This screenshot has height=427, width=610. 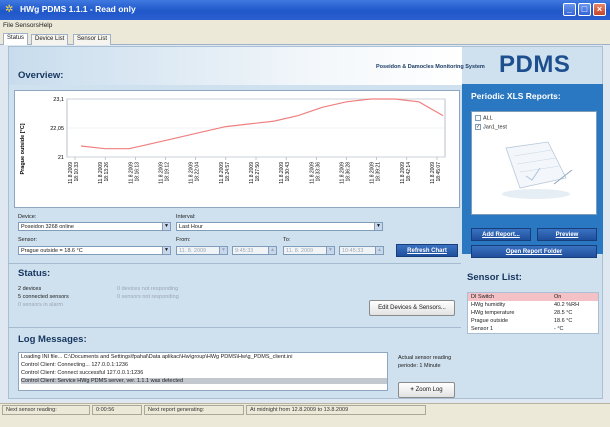 I want to click on sensor-select: Prague outside = 18.6 °C ▼, so click(x=94, y=250).